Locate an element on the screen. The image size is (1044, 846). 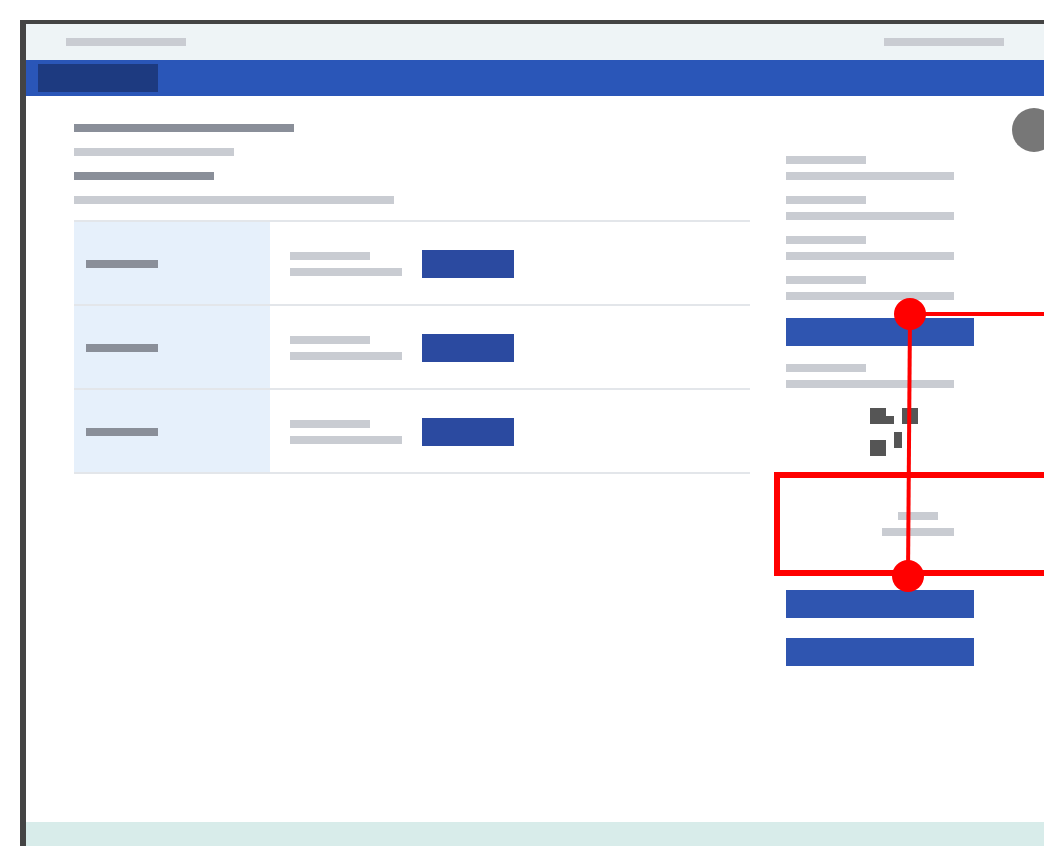
avatar-icon is located at coordinates (1028, 130).